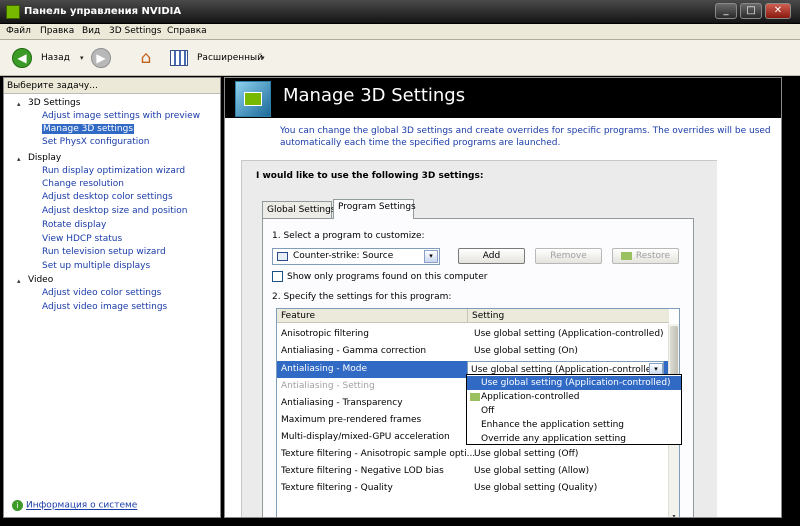  I want to click on tree-item-display-optimization: Run display optimization wizard, so click(113, 171).